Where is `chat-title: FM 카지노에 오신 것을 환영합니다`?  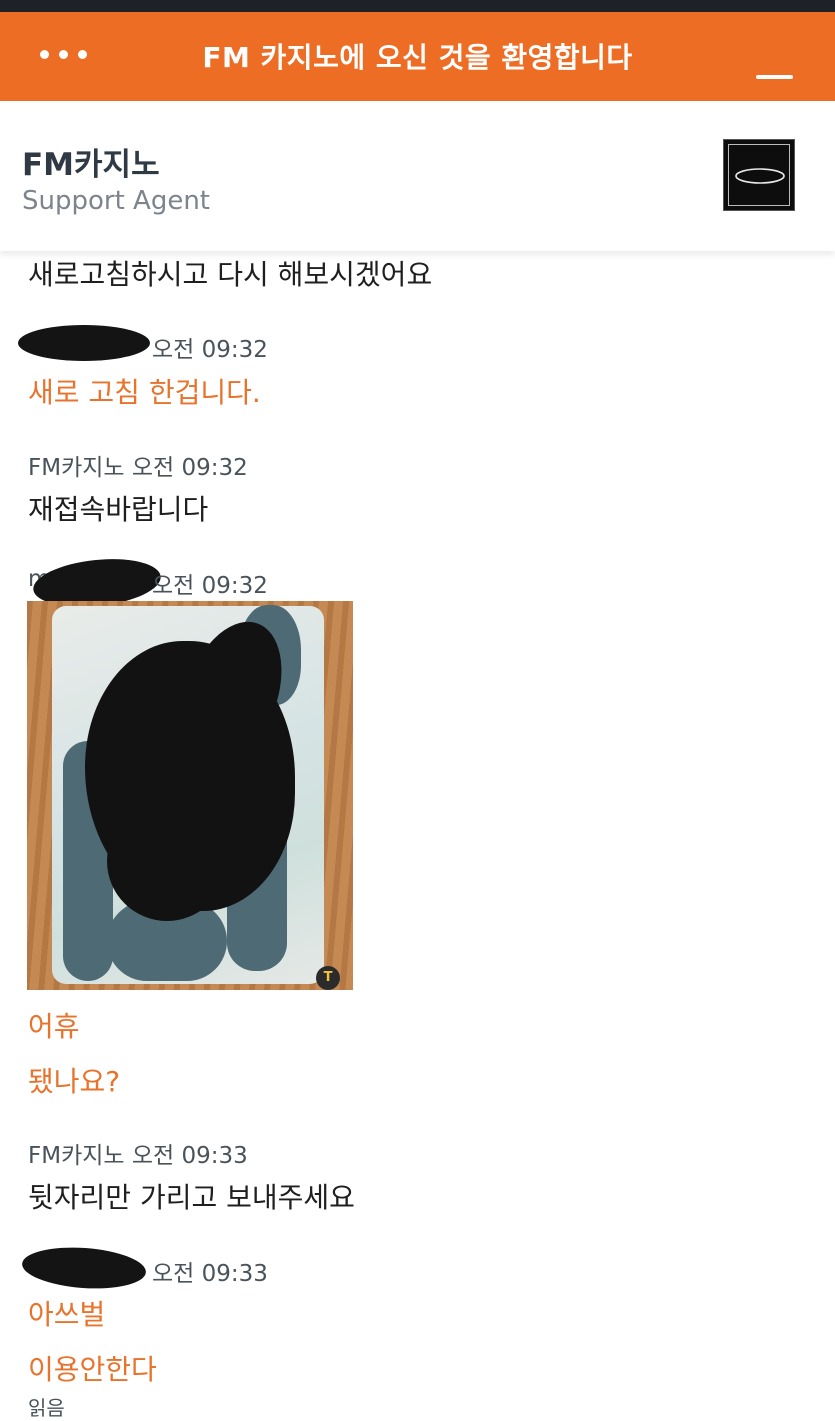
chat-title: FM 카지노에 오신 것을 환영합니다 is located at coordinates (417, 57).